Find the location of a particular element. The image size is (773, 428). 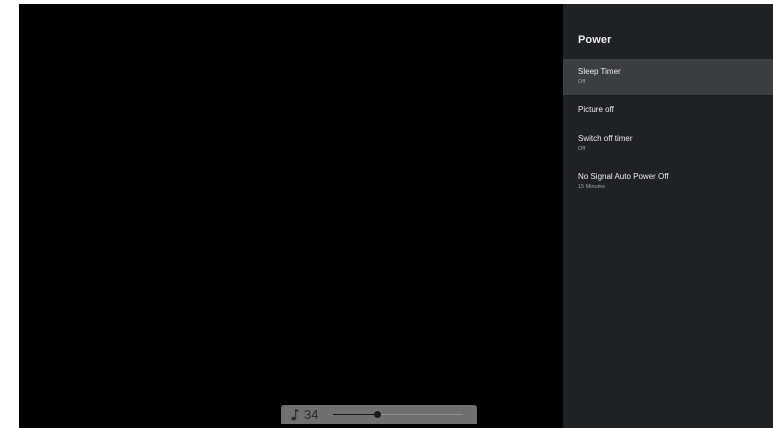

menu-item-picture-off: Picture off is located at coordinates (668, 112).